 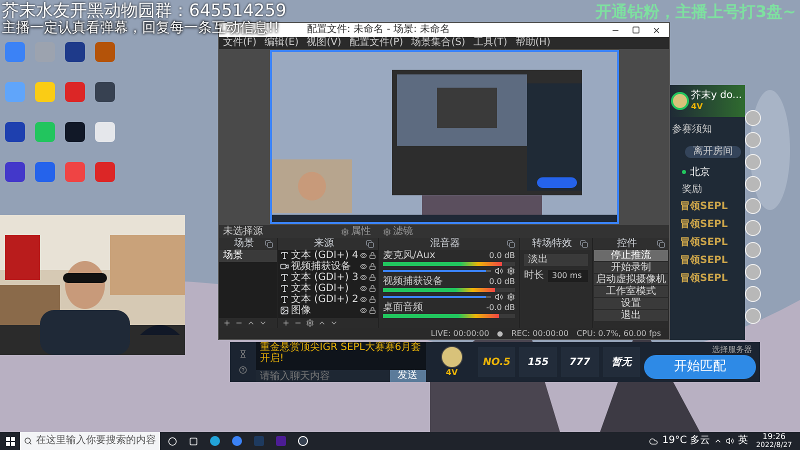 I want to click on taskbar-search: 在这里输入你要搜索的内容, so click(x=90, y=441).